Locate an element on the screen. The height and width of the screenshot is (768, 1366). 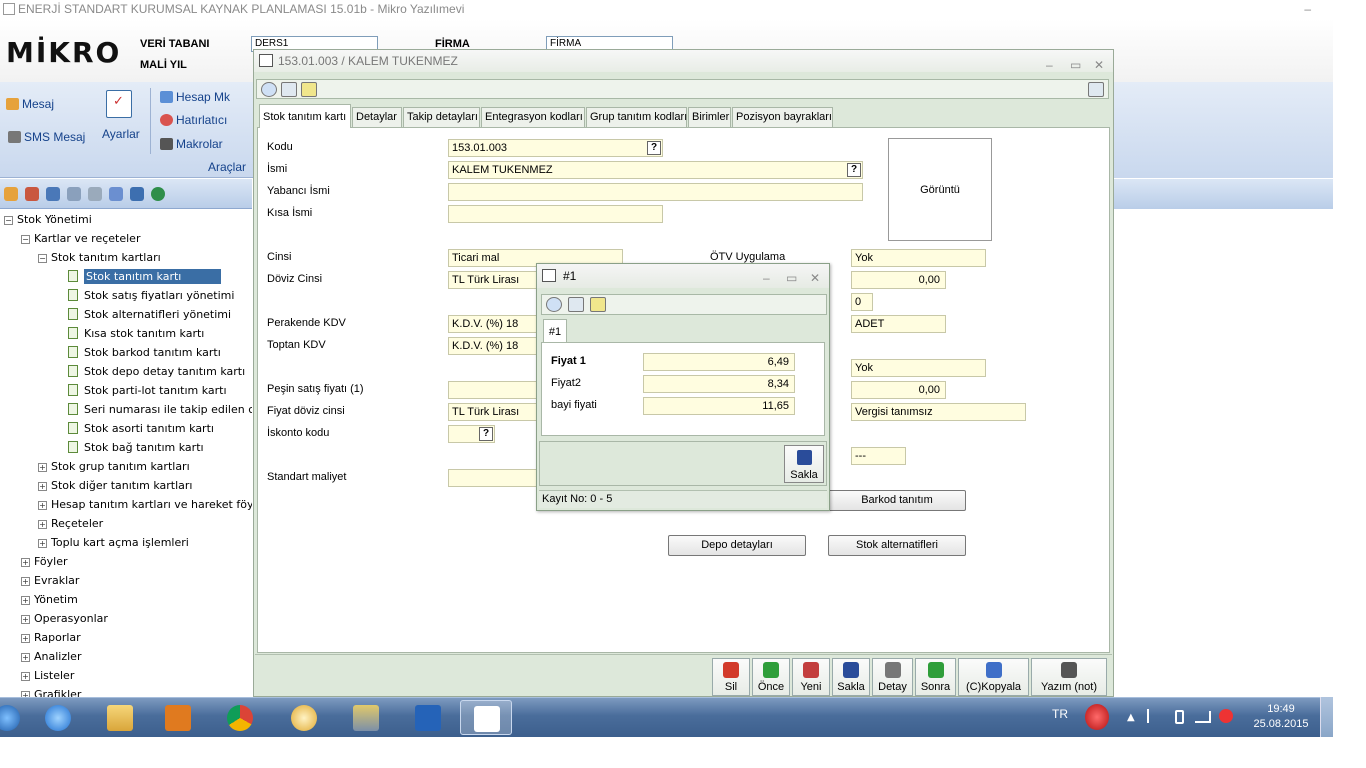
ayarlar-button: Ayarlar is located at coordinates (121, 134).